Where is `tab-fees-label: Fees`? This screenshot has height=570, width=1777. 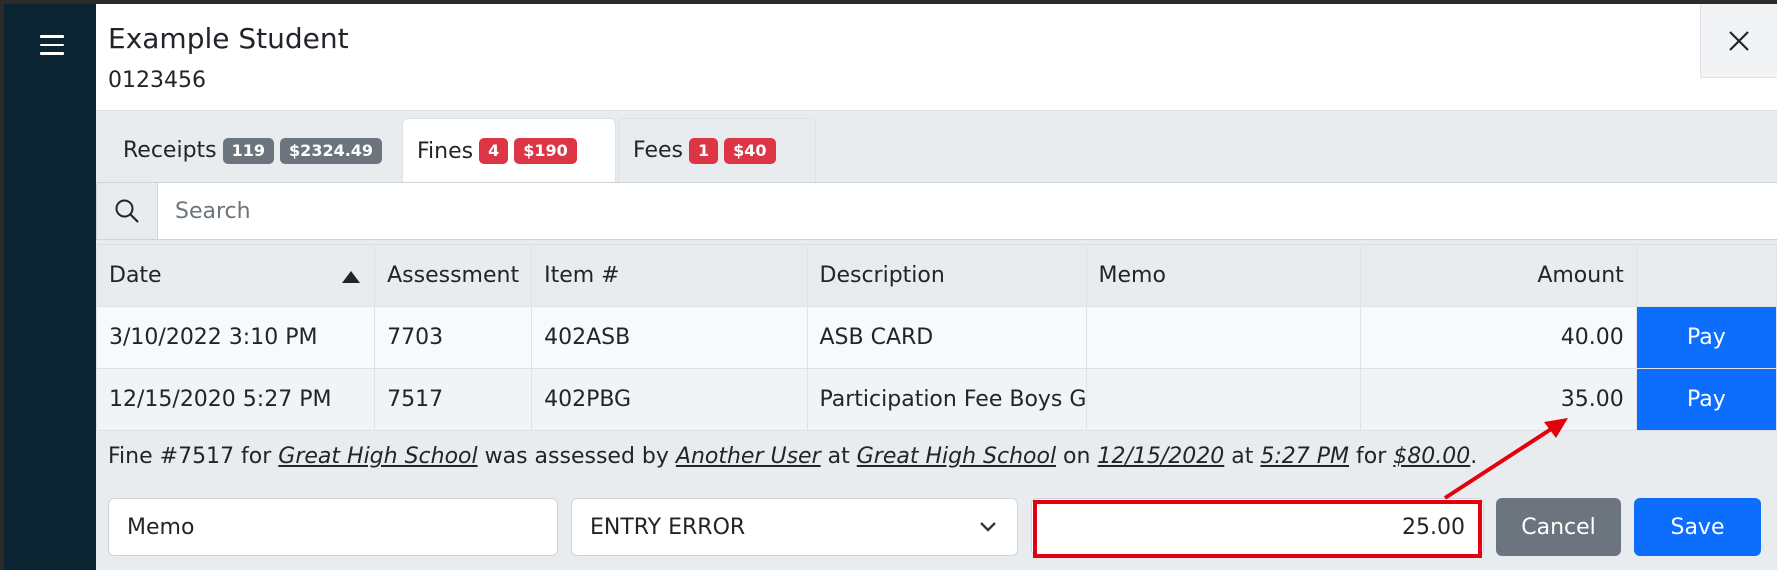 tab-fees-label: Fees is located at coordinates (658, 150).